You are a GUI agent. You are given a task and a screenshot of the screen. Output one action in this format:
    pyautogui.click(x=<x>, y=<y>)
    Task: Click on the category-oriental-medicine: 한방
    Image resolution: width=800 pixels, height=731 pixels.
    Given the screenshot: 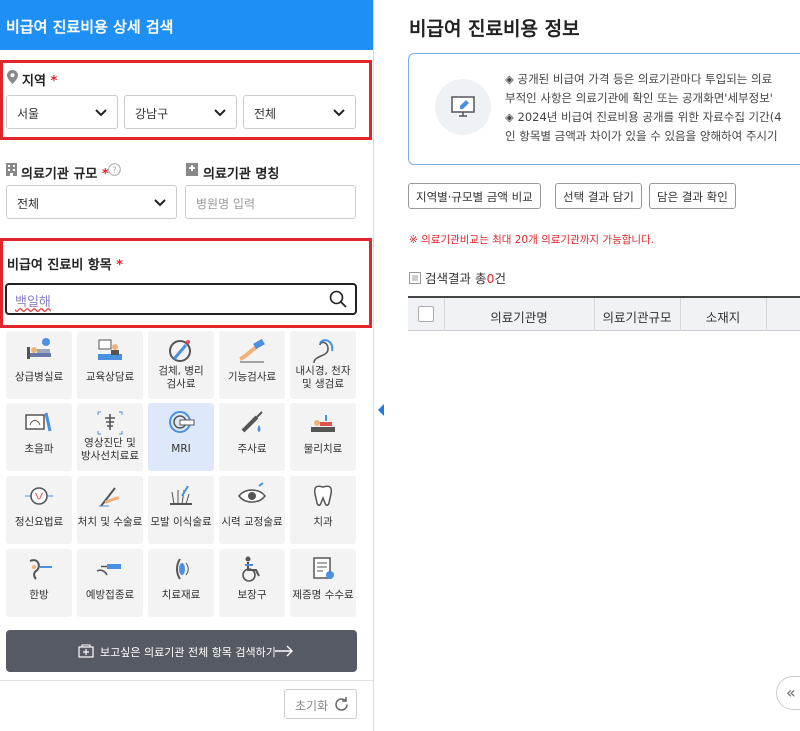 What is the action you would take?
    pyautogui.click(x=39, y=583)
    